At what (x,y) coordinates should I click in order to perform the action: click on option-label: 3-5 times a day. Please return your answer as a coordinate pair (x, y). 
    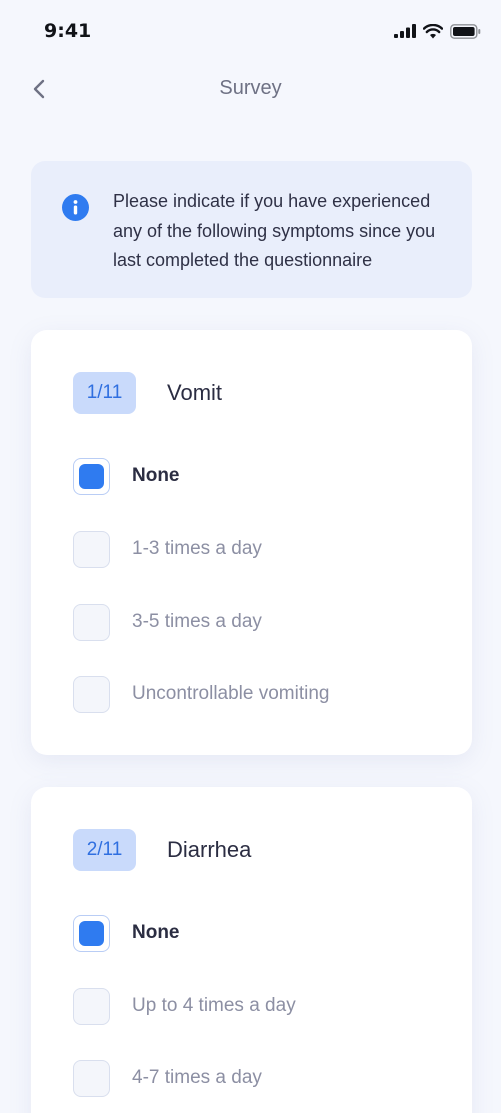
    Looking at the image, I should click on (197, 621).